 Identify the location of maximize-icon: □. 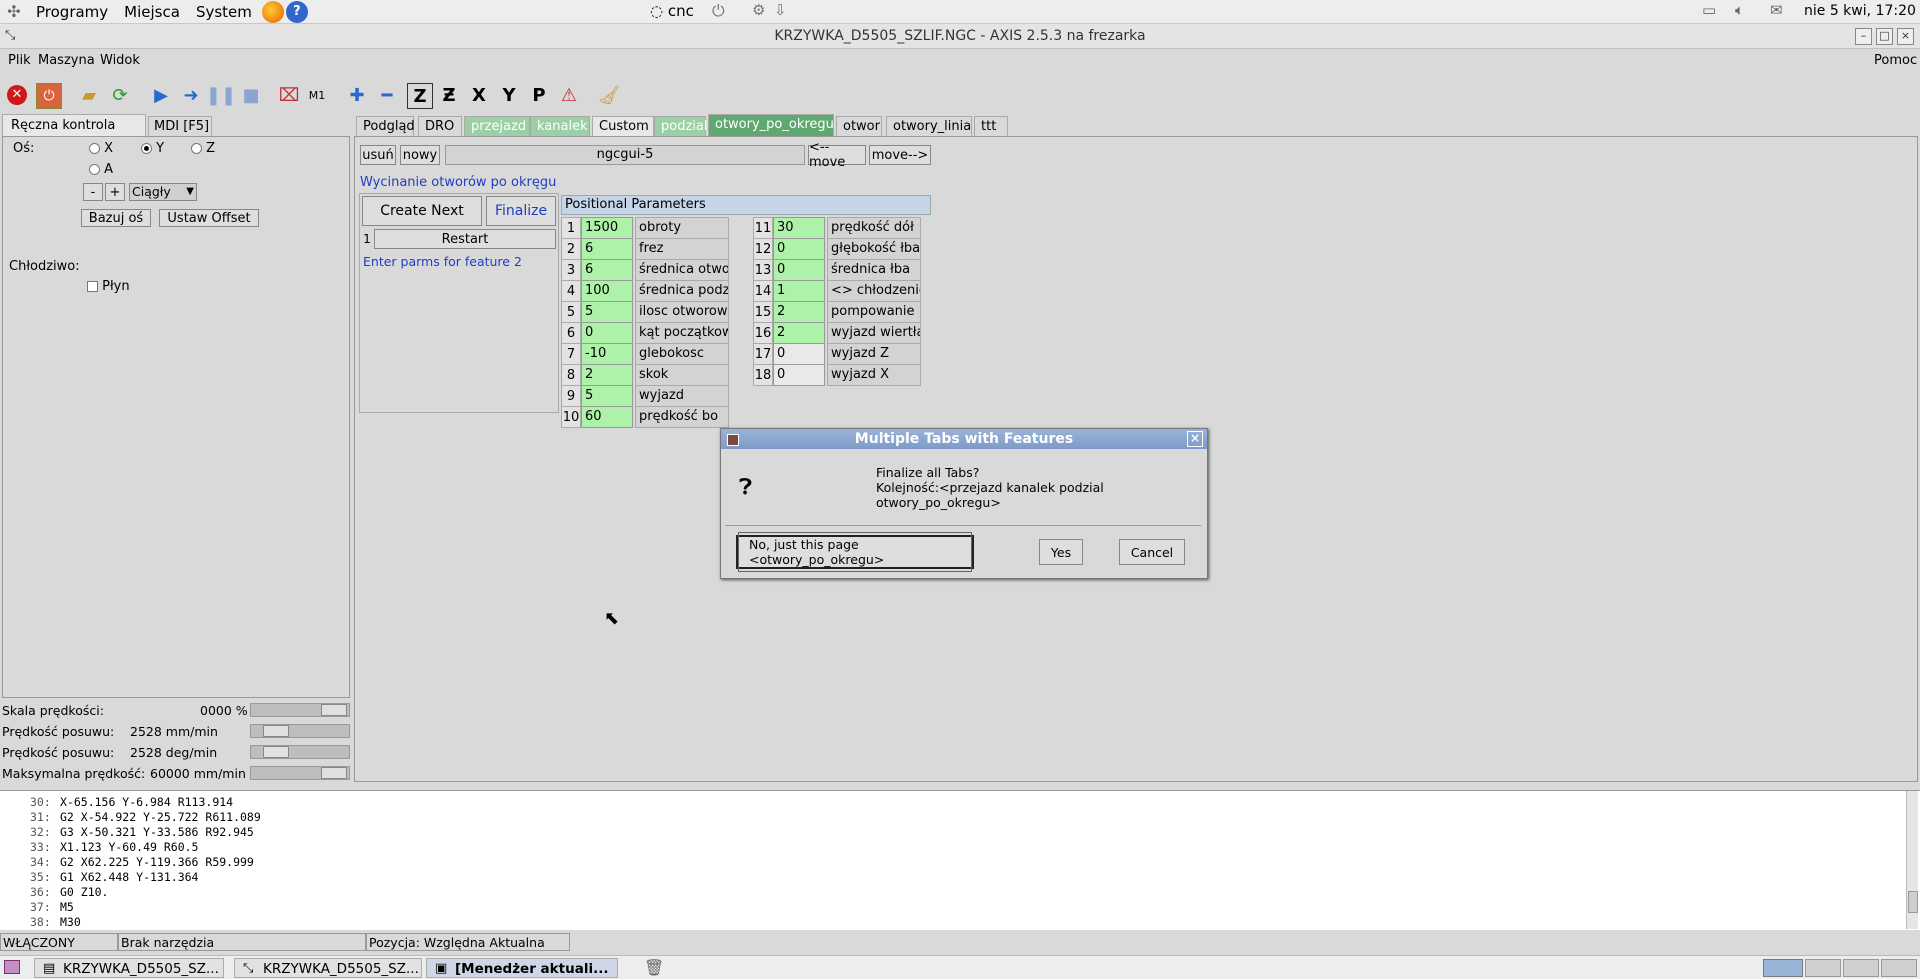
(1884, 36).